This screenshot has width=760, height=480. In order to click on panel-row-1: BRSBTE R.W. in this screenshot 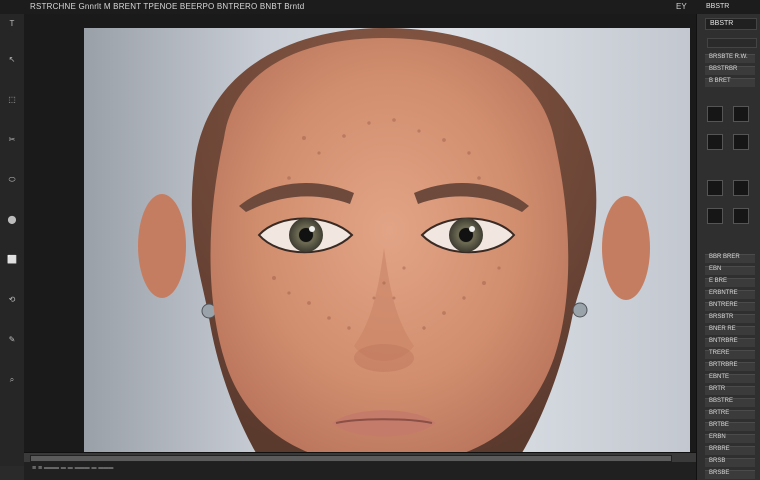, I will do `click(730, 58)`.